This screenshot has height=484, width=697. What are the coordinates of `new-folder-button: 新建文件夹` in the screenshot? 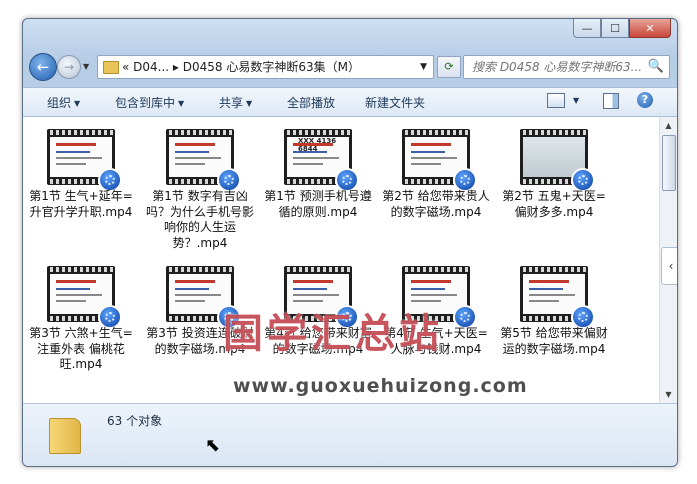 It's located at (395, 102).